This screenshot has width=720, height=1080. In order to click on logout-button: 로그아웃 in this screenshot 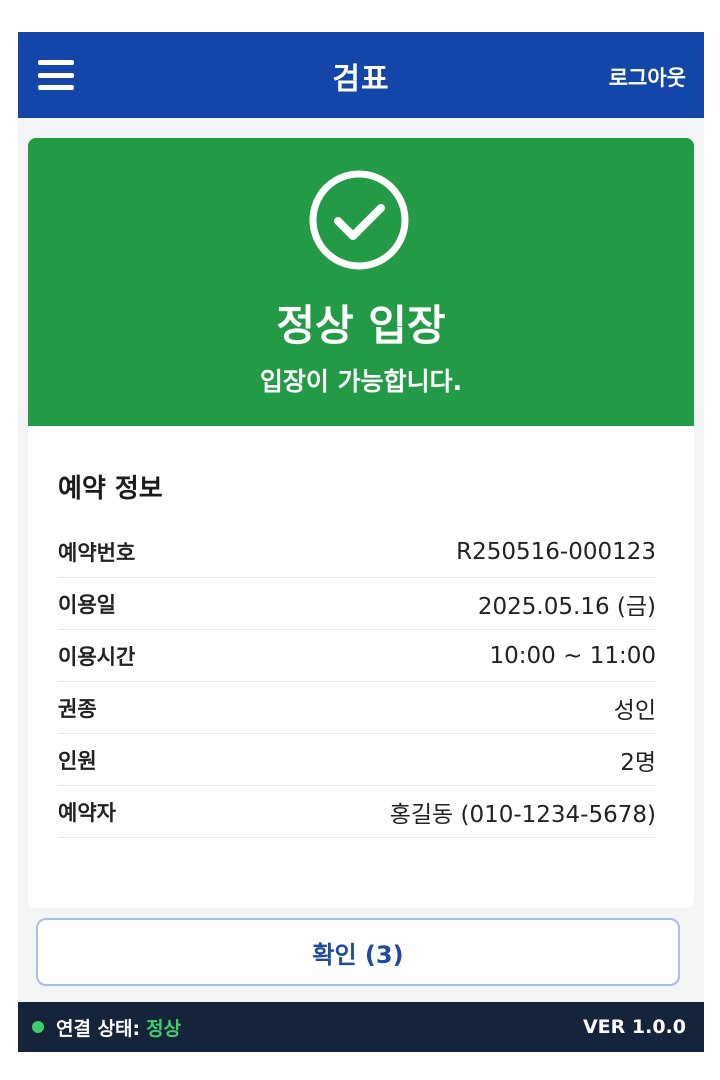, I will do `click(647, 77)`.